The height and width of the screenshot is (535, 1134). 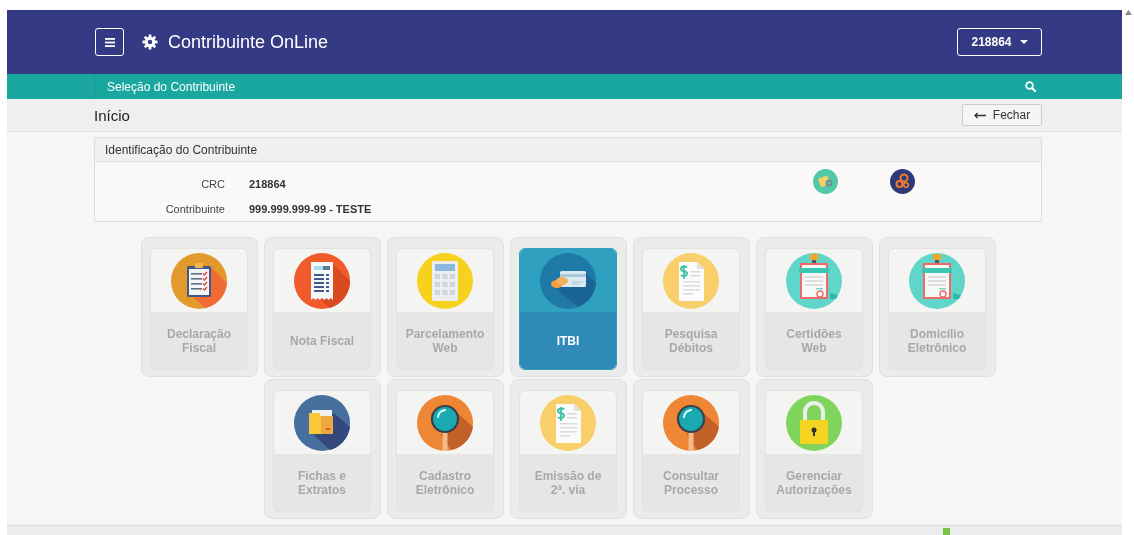 I want to click on card-gear-icon, so click(x=825, y=181).